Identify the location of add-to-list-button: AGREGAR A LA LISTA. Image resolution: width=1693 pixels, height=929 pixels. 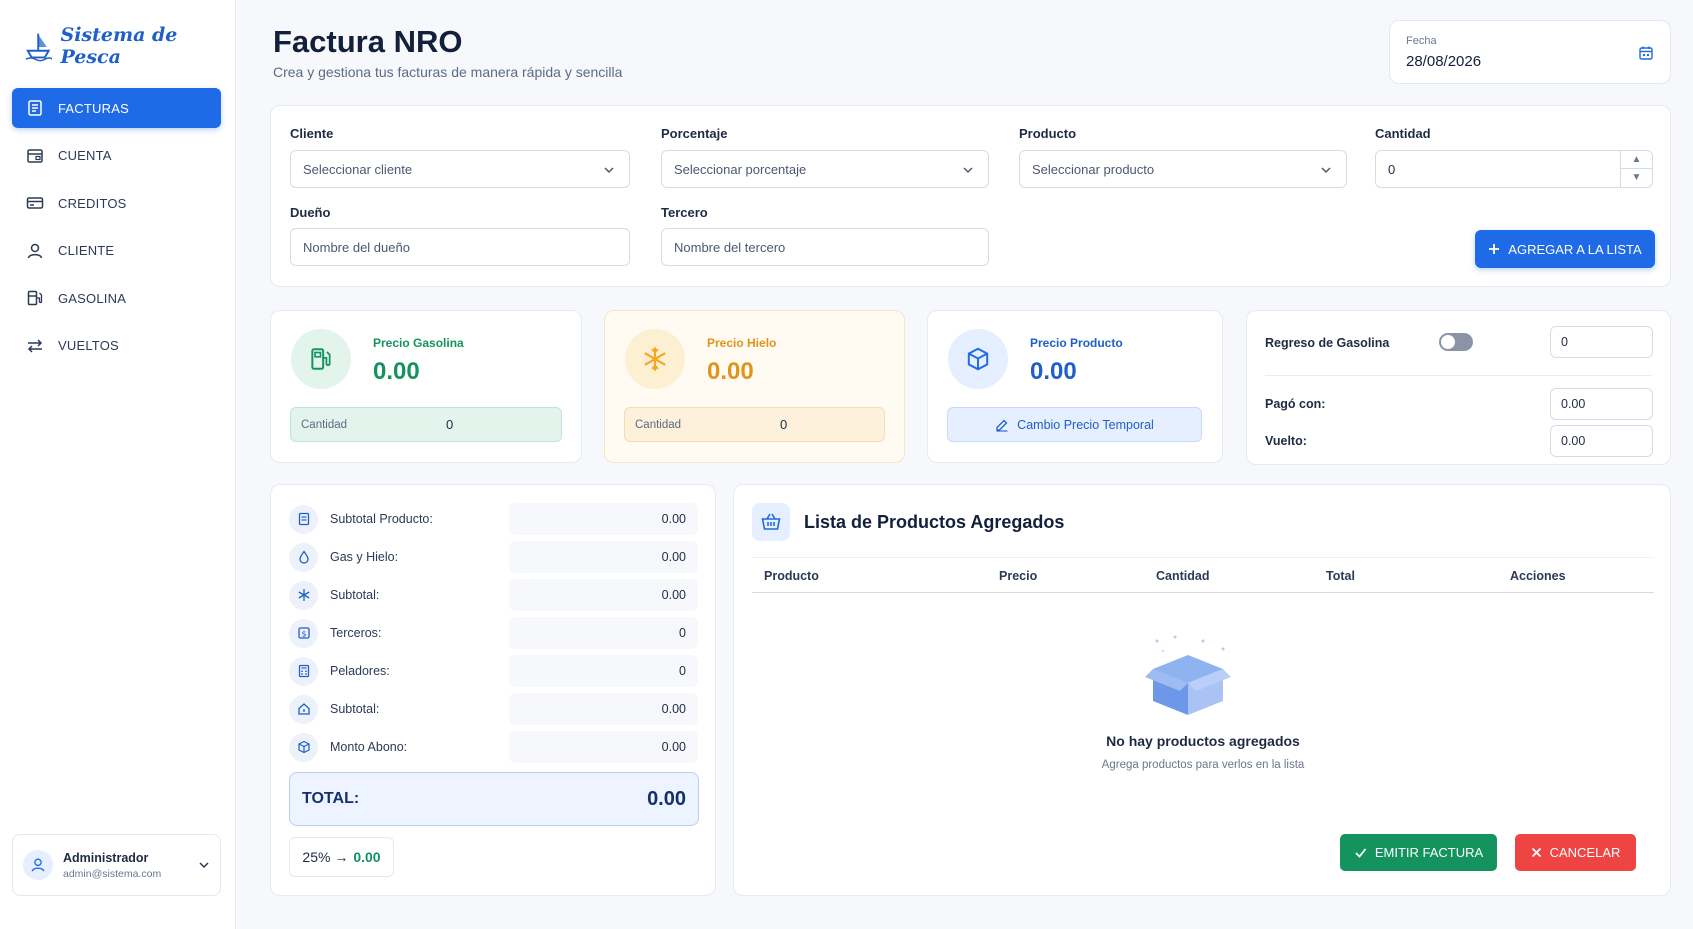
(1565, 249).